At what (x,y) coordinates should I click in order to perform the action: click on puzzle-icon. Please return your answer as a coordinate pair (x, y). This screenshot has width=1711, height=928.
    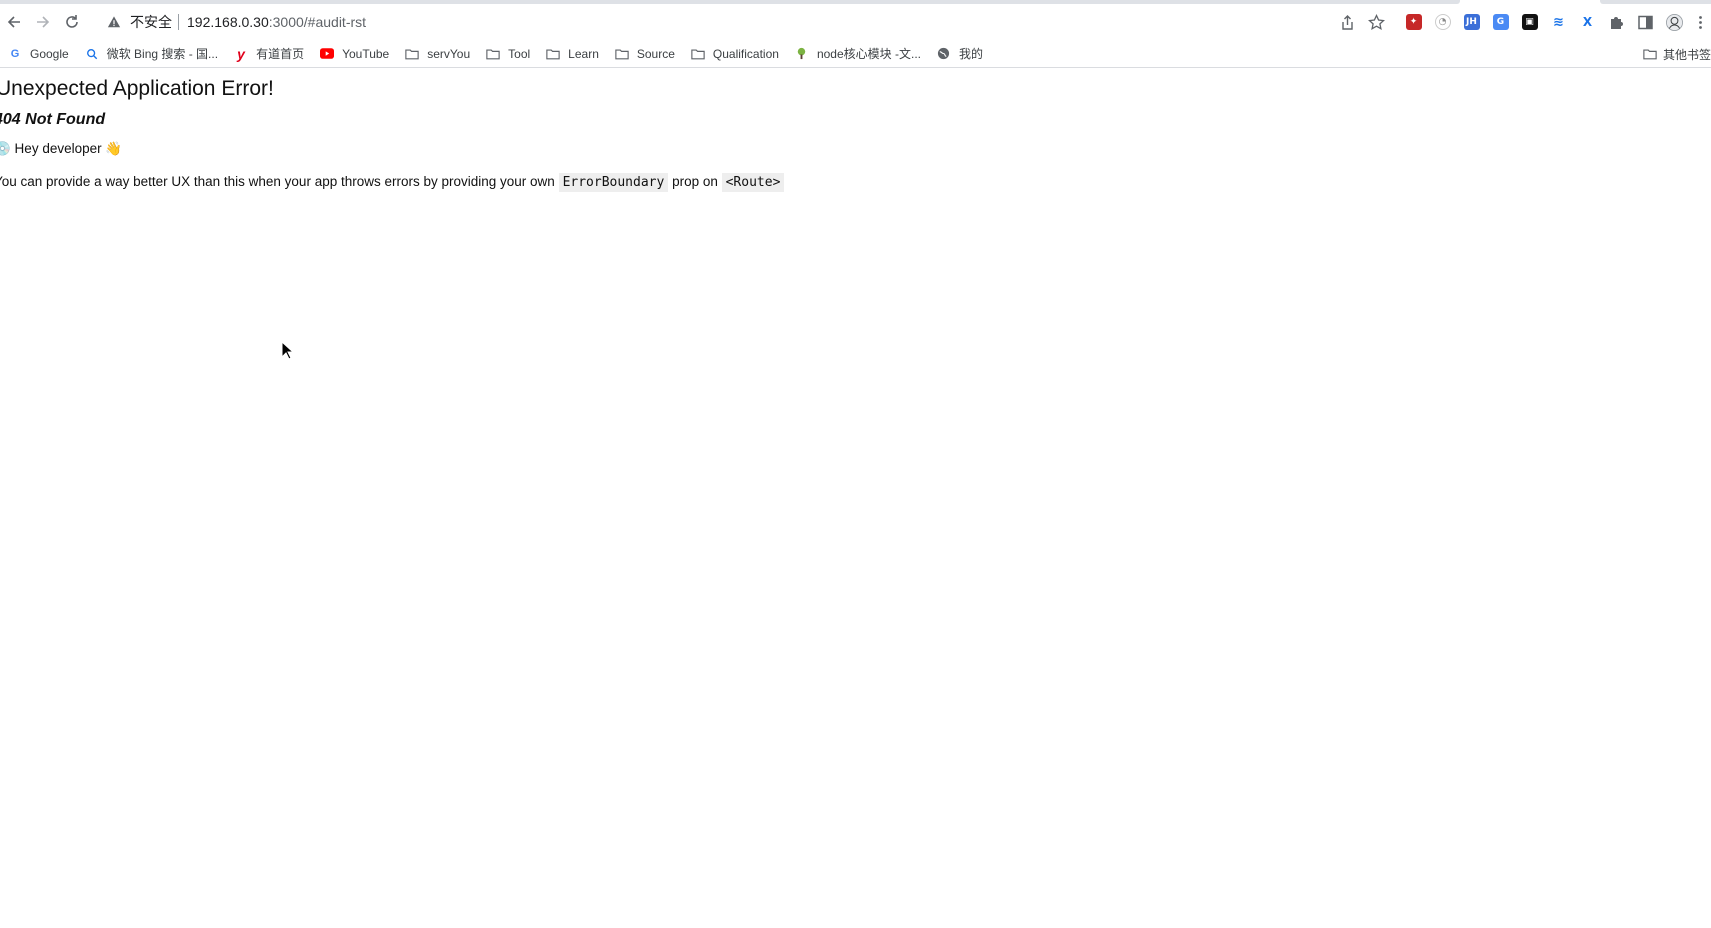
    Looking at the image, I should click on (1617, 22).